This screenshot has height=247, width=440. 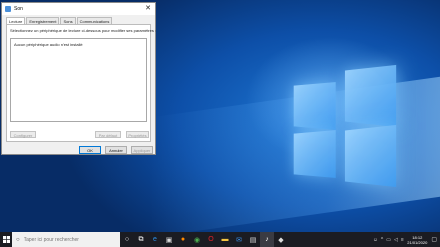 What do you see at coordinates (18, 9) in the screenshot?
I see `dialog-title: Son` at bounding box center [18, 9].